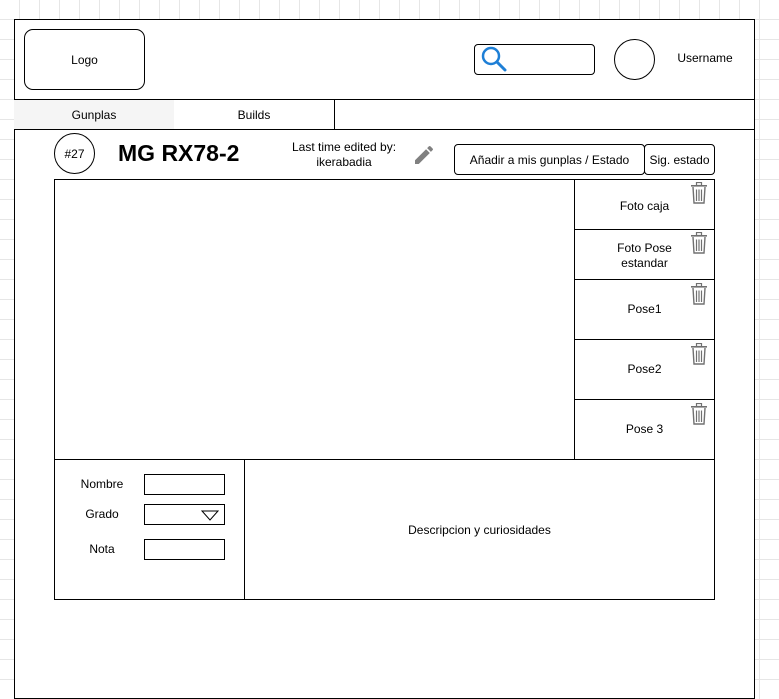 This screenshot has height=699, width=779. What do you see at coordinates (102, 514) in the screenshot?
I see `grade-label: Grado` at bounding box center [102, 514].